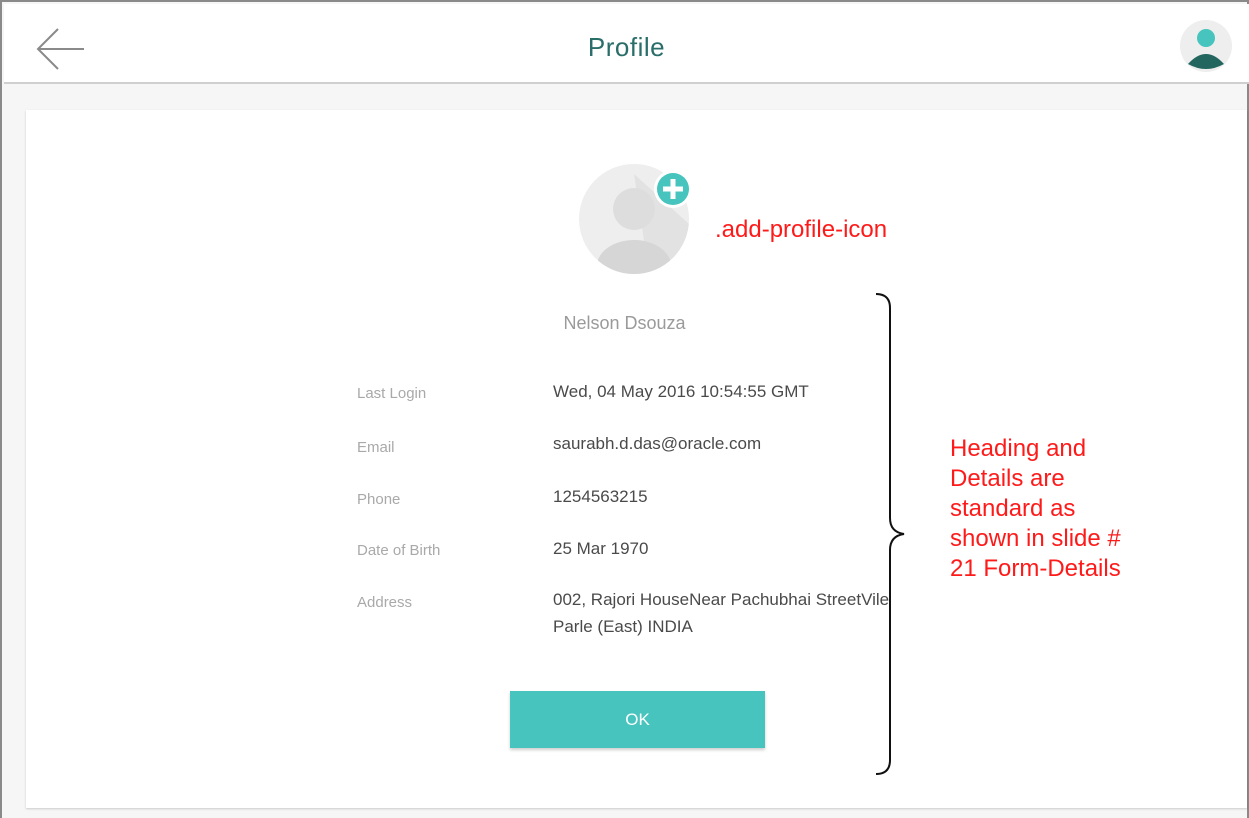  I want to click on profile-name: Nelson Dsouza, so click(636, 323).